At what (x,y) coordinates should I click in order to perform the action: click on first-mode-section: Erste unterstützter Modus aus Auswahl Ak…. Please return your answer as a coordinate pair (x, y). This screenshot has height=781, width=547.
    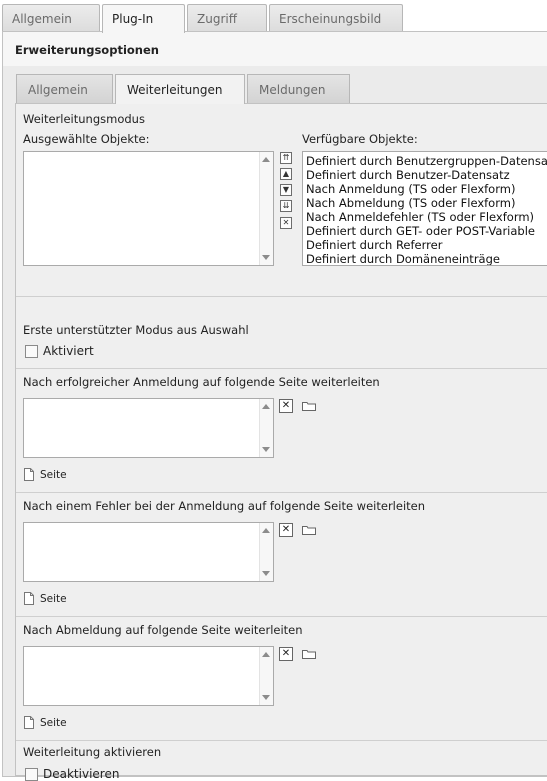
    Looking at the image, I should click on (281, 333).